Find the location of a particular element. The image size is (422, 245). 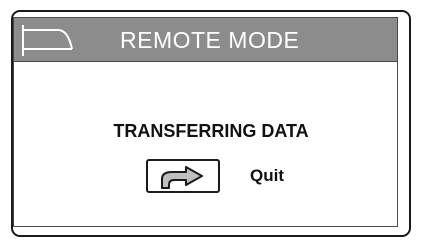

redo-arrow-icon is located at coordinates (182, 177).